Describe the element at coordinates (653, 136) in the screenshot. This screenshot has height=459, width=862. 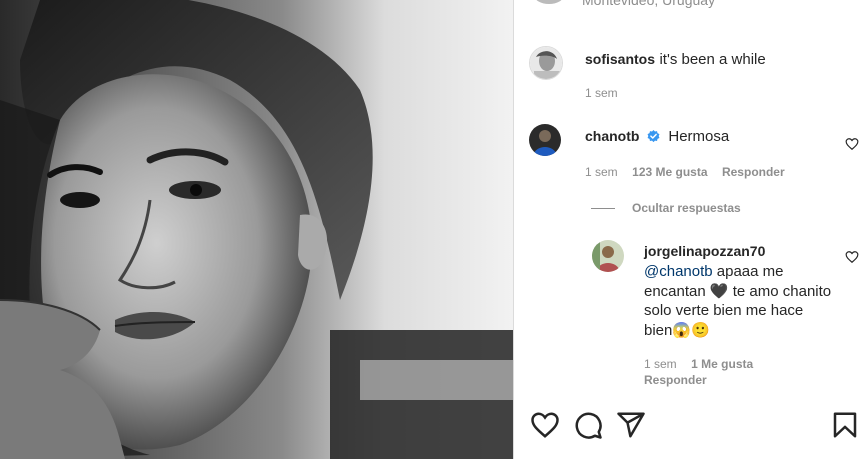
I see `verified-badge-icon` at that location.